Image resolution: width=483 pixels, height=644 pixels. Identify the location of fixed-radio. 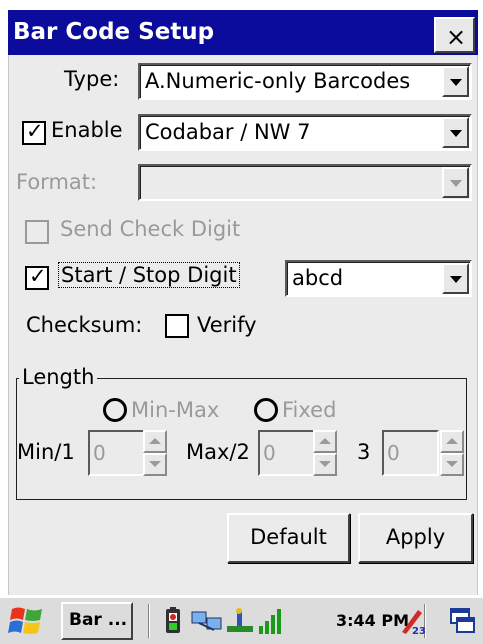
(266, 410).